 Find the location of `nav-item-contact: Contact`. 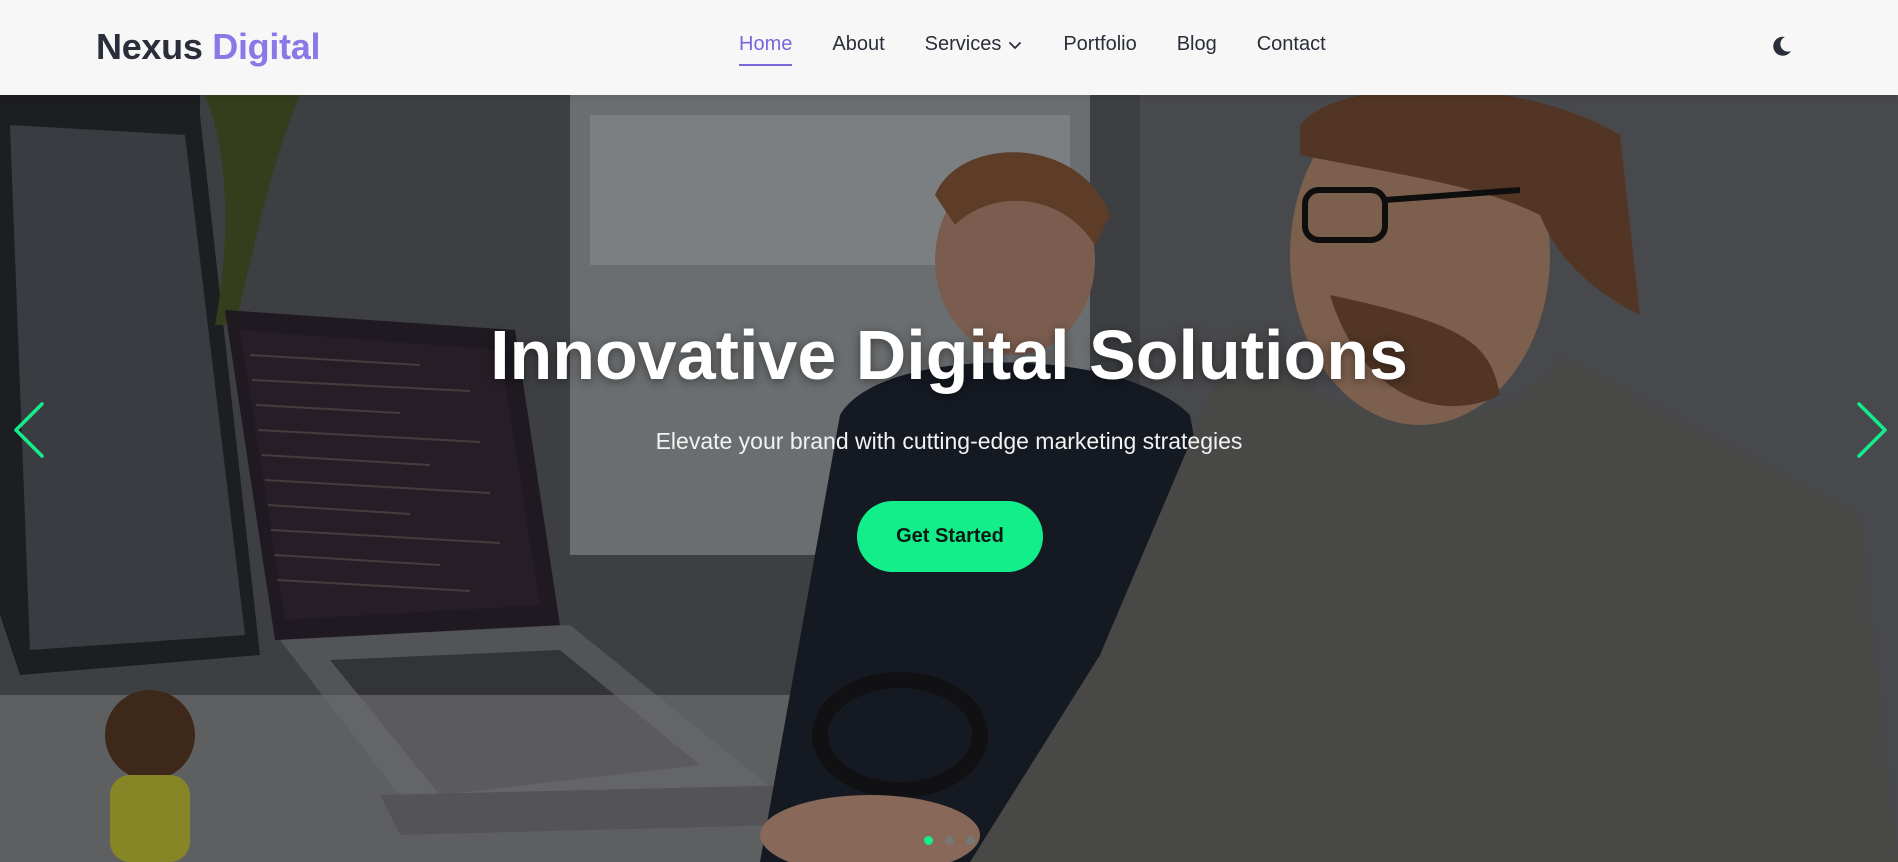

nav-item-contact: Contact is located at coordinates (1291, 44).